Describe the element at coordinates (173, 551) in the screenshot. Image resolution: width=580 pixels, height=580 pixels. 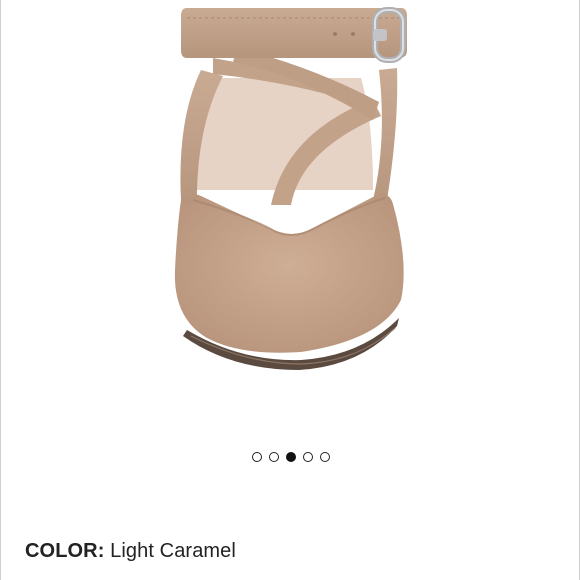
I see `color-value: Light Caramel` at that location.